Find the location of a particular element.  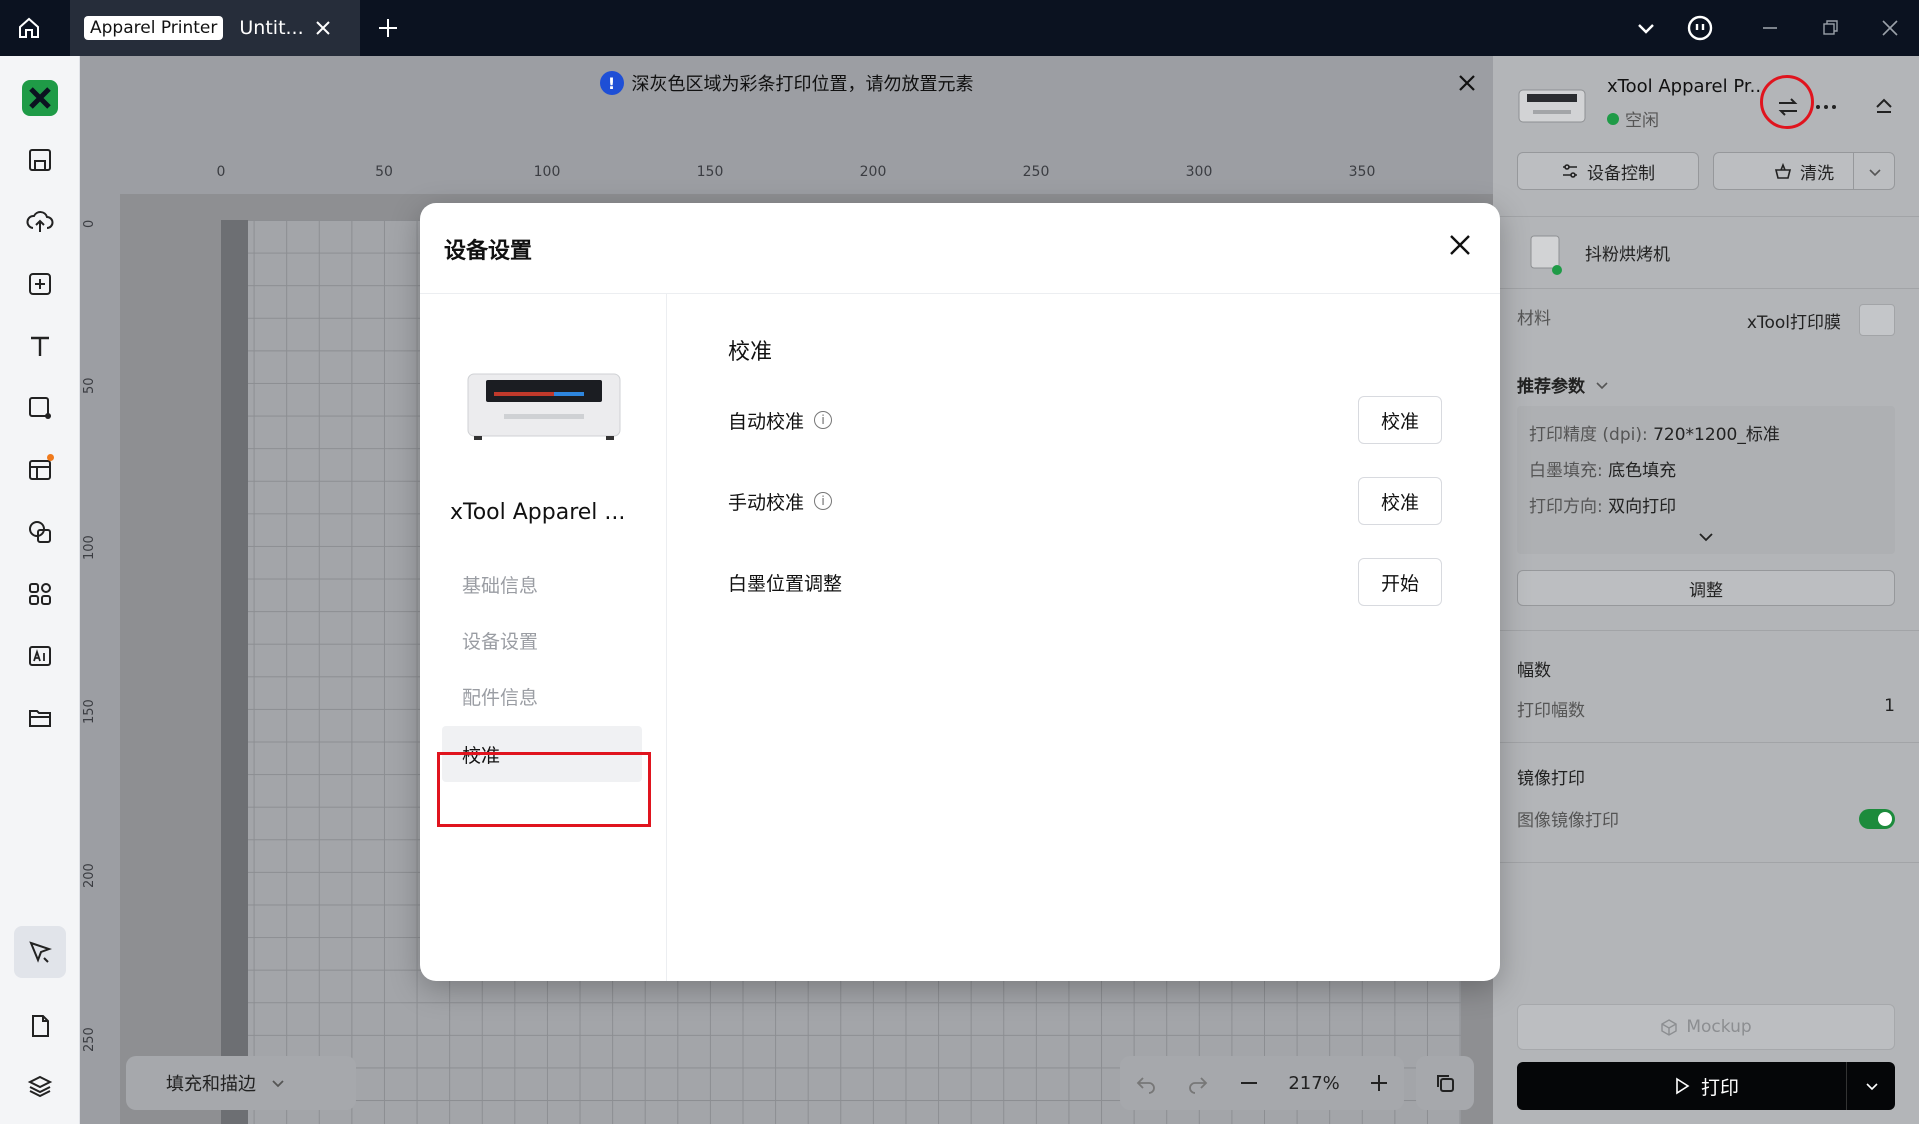

fill-mode-select: 填充和描边 is located at coordinates (241, 1083).